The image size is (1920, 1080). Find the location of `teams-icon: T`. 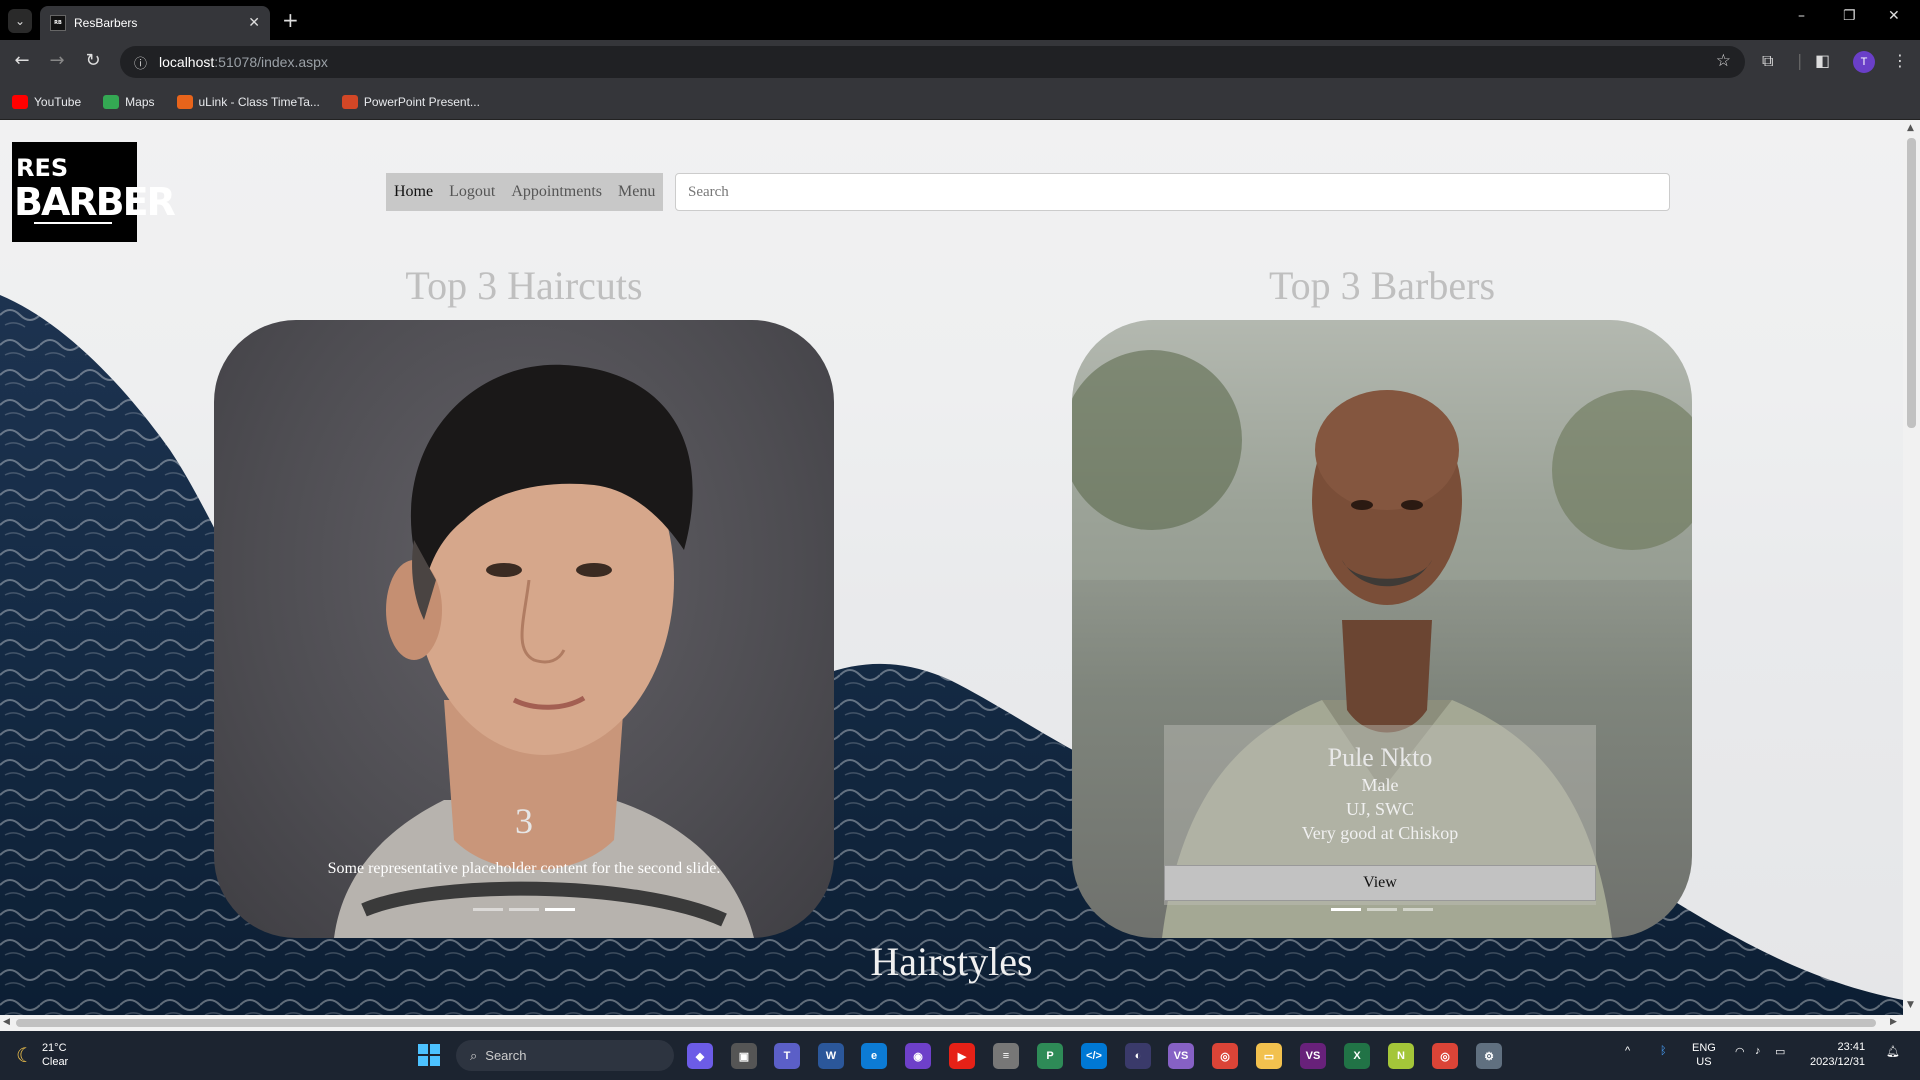

teams-icon: T is located at coordinates (787, 1056).